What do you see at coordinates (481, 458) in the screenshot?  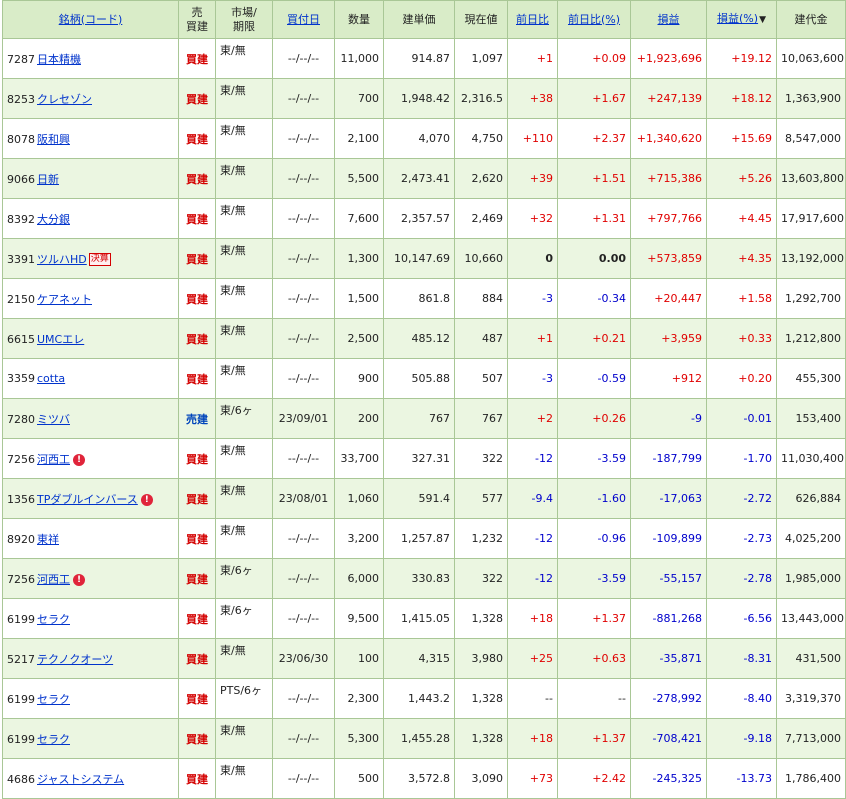 I see `cell-current: 322` at bounding box center [481, 458].